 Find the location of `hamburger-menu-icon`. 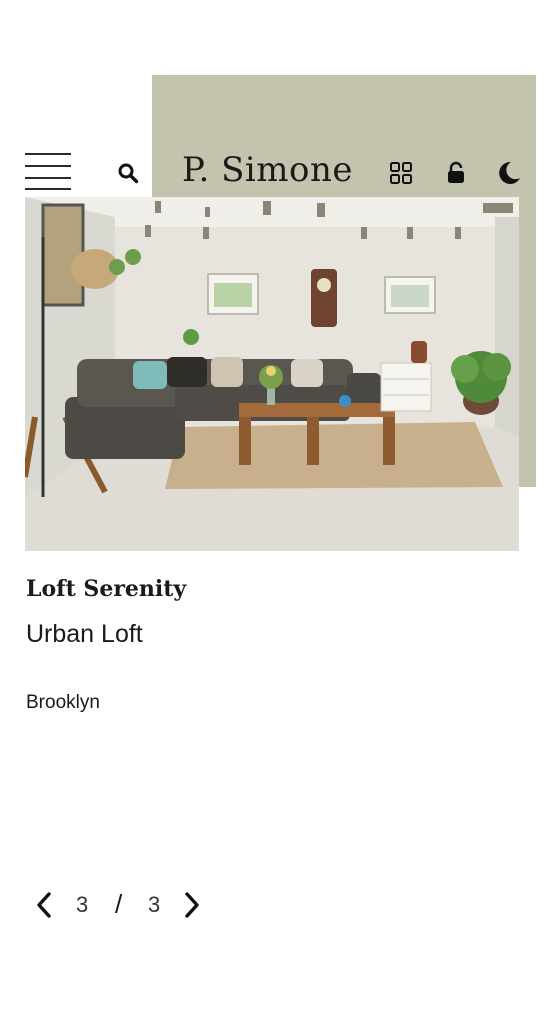

hamburger-menu-icon is located at coordinates (48, 154).